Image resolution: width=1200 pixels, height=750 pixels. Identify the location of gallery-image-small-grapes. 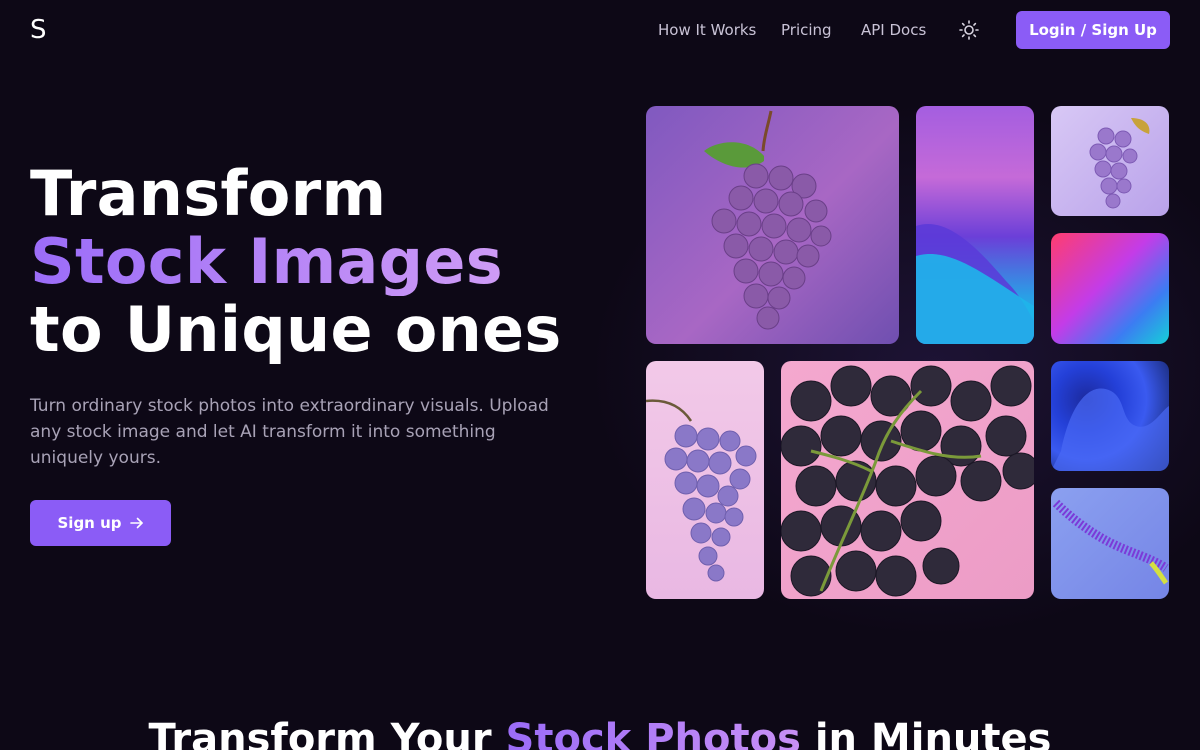
(1110, 161).